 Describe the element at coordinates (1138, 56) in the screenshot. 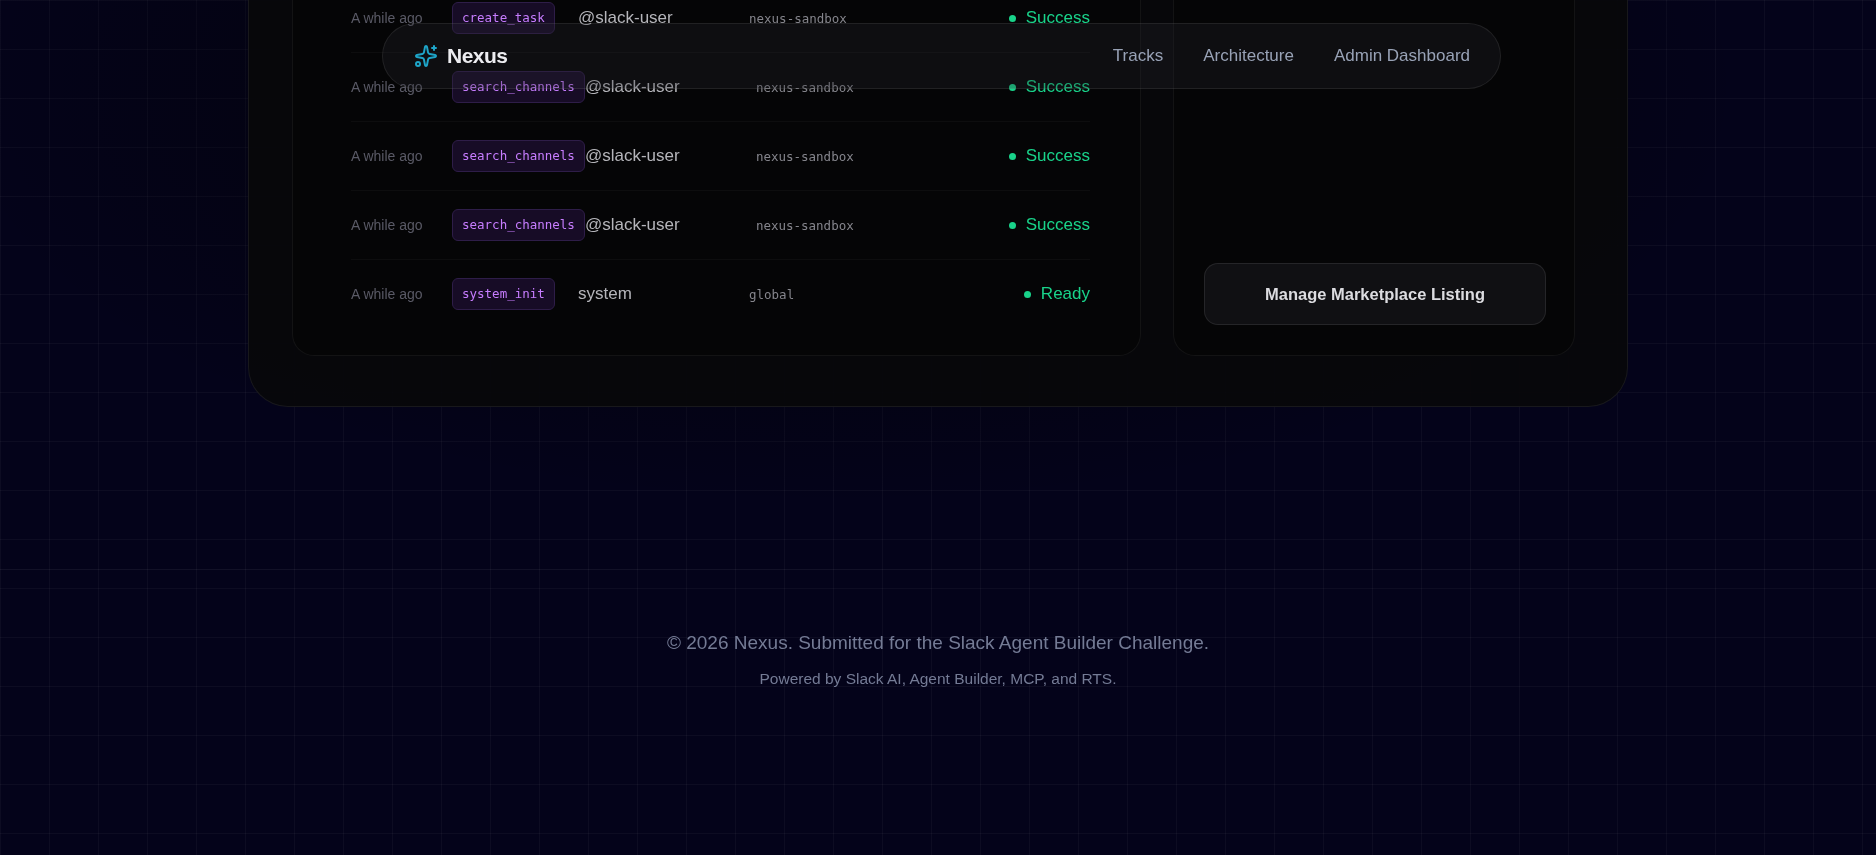

I see `nav-link: Tracks` at that location.